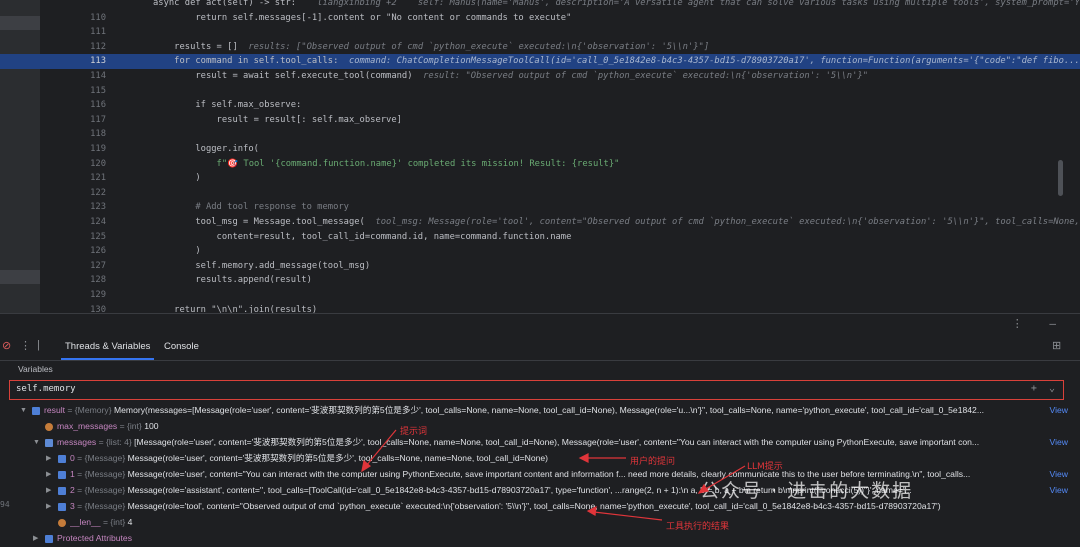  What do you see at coordinates (86, 120) in the screenshot?
I see `line-number: 117` at bounding box center [86, 120].